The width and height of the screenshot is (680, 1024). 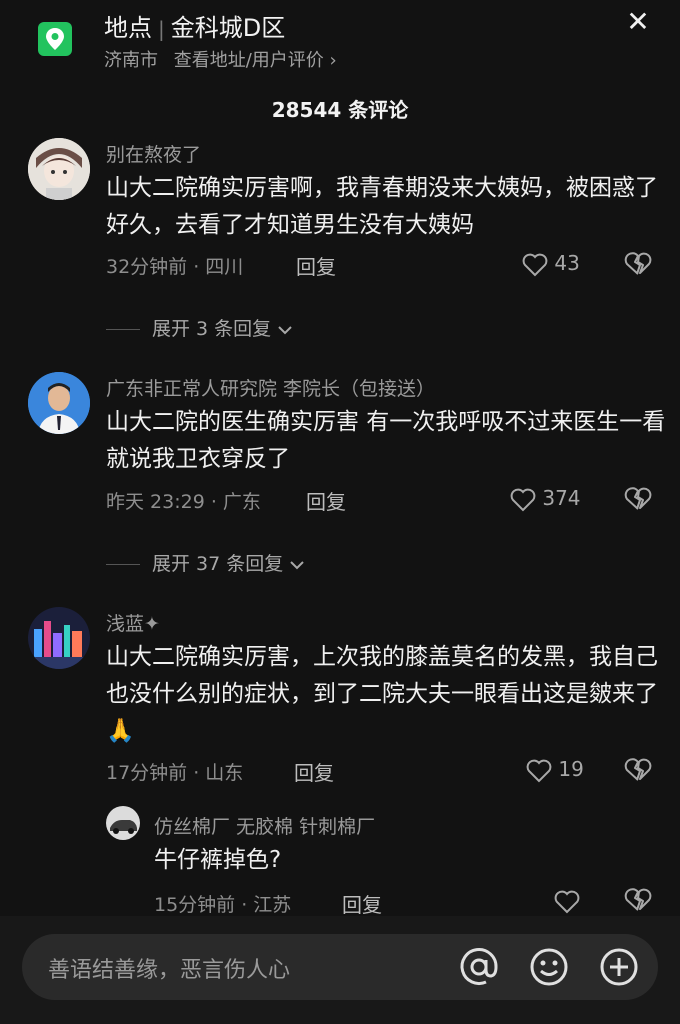 I want to click on location-header: 地点 | 金科城D区 济南市 查看地址/用户评价 › ✕, so click(x=340, y=45).